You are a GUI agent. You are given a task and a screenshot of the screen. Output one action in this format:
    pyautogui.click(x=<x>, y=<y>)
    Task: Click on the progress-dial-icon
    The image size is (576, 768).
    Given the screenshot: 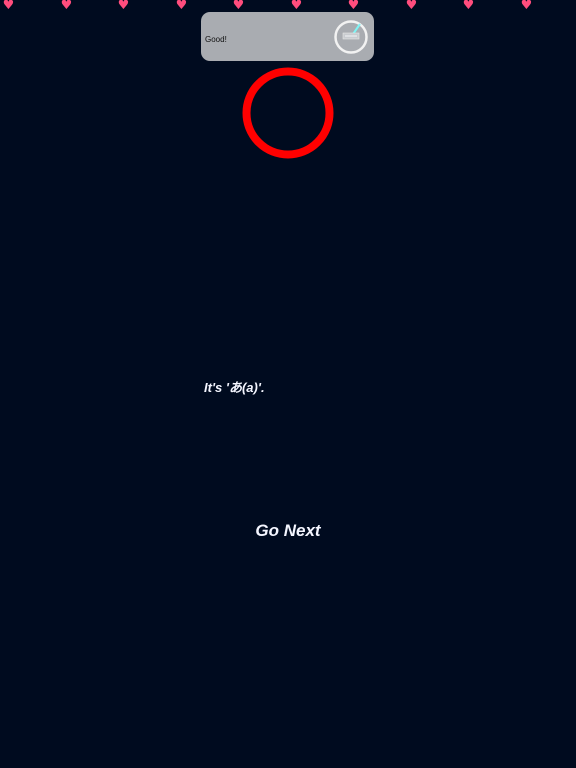 What is the action you would take?
    pyautogui.click(x=351, y=37)
    